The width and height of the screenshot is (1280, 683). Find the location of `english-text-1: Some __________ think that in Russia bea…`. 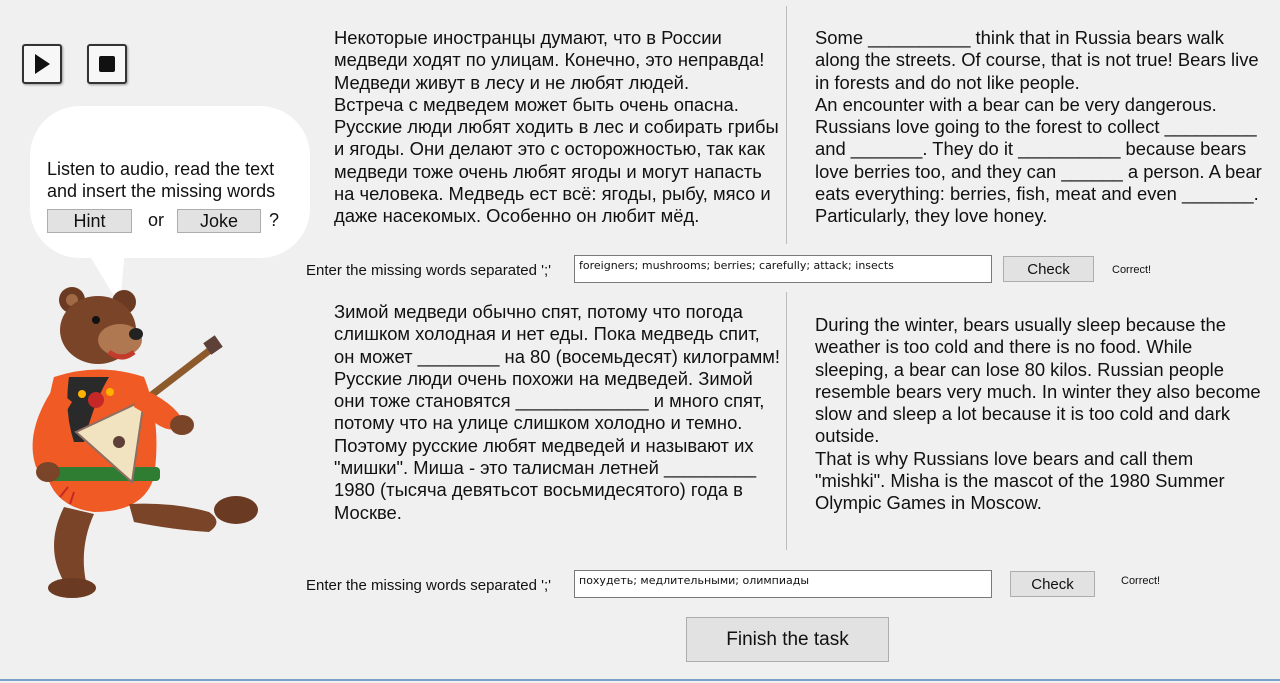

english-text-1: Some __________ think that in Russia bea… is located at coordinates (1038, 127).